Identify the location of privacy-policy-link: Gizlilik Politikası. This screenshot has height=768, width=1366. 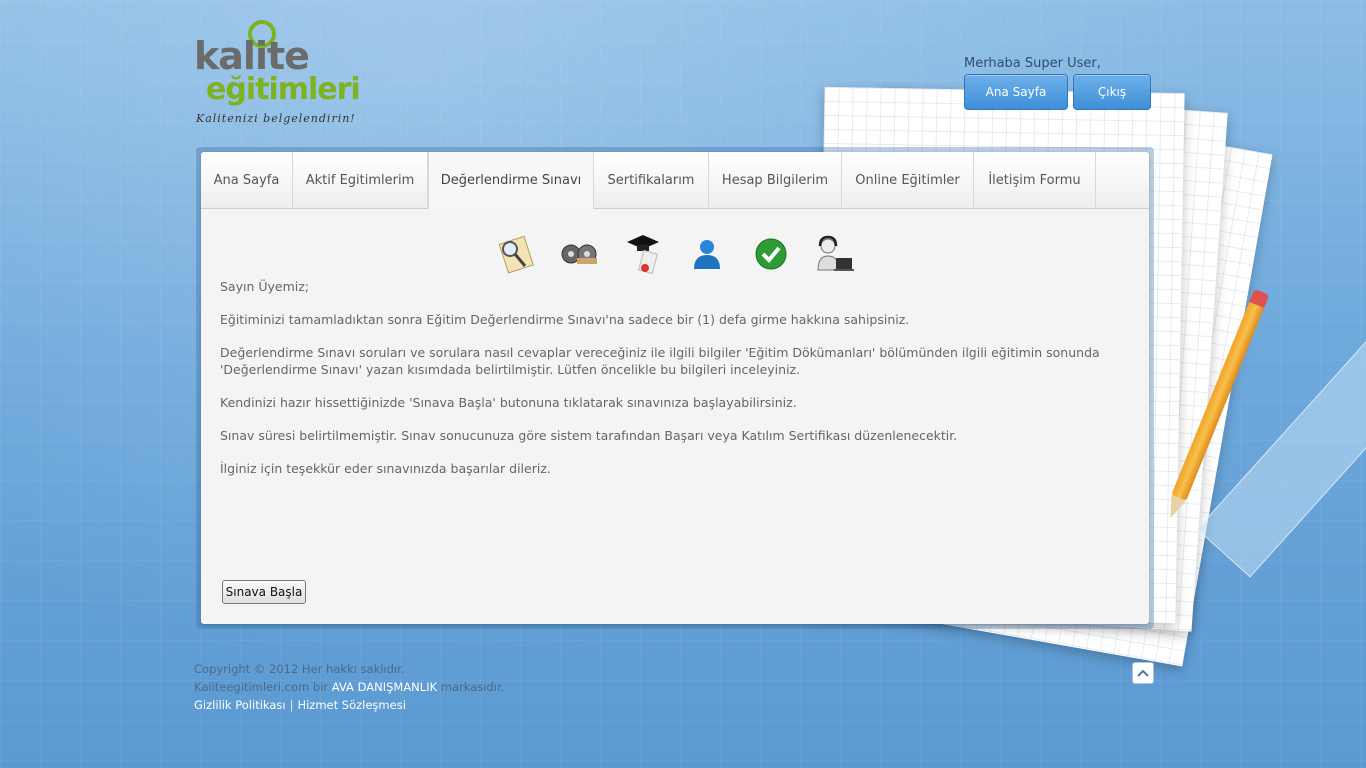
(240, 705).